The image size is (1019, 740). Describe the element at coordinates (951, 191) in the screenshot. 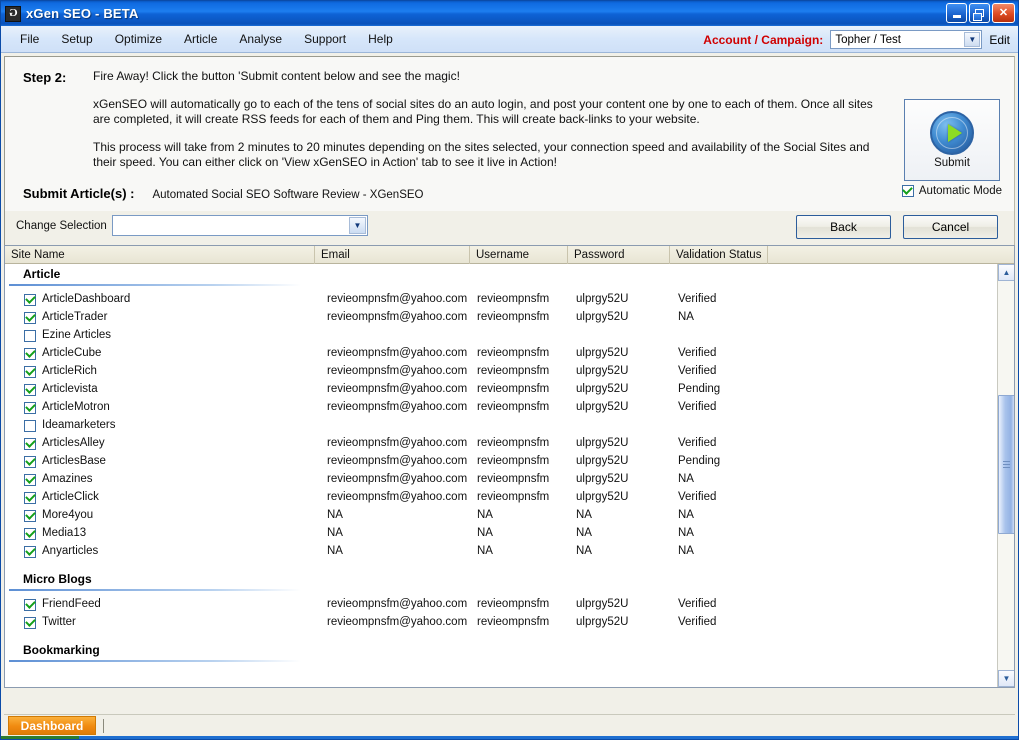

I see `automatic-mode-checkbox: Automatic Mode` at that location.